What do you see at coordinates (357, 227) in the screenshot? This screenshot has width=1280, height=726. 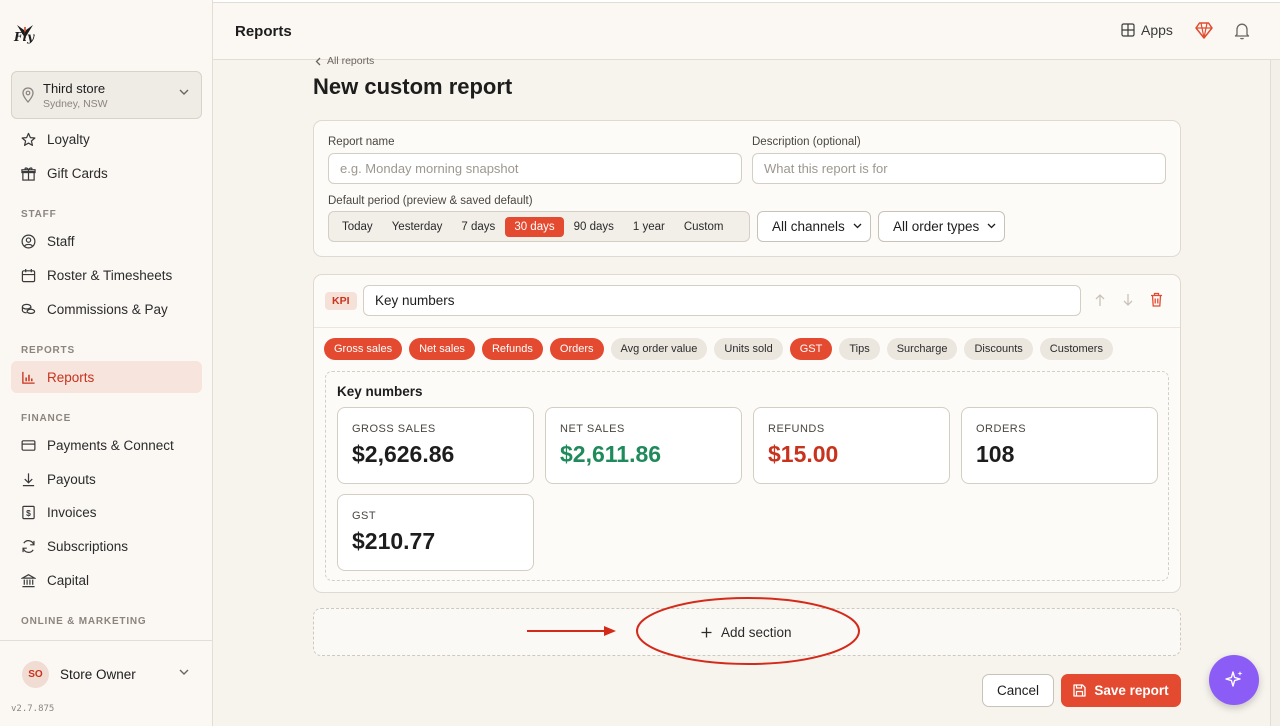 I see `period-today: Today` at bounding box center [357, 227].